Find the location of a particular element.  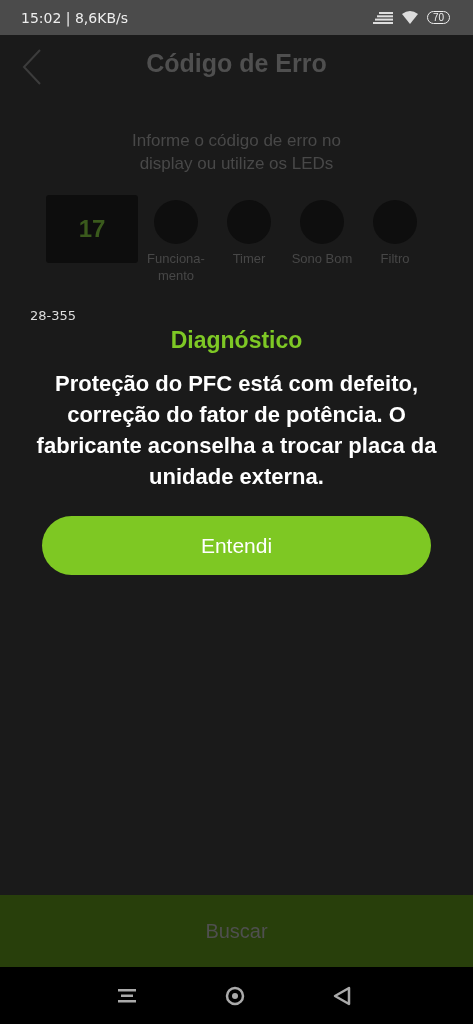

dialog-title: Diagnóstico is located at coordinates (236, 340).